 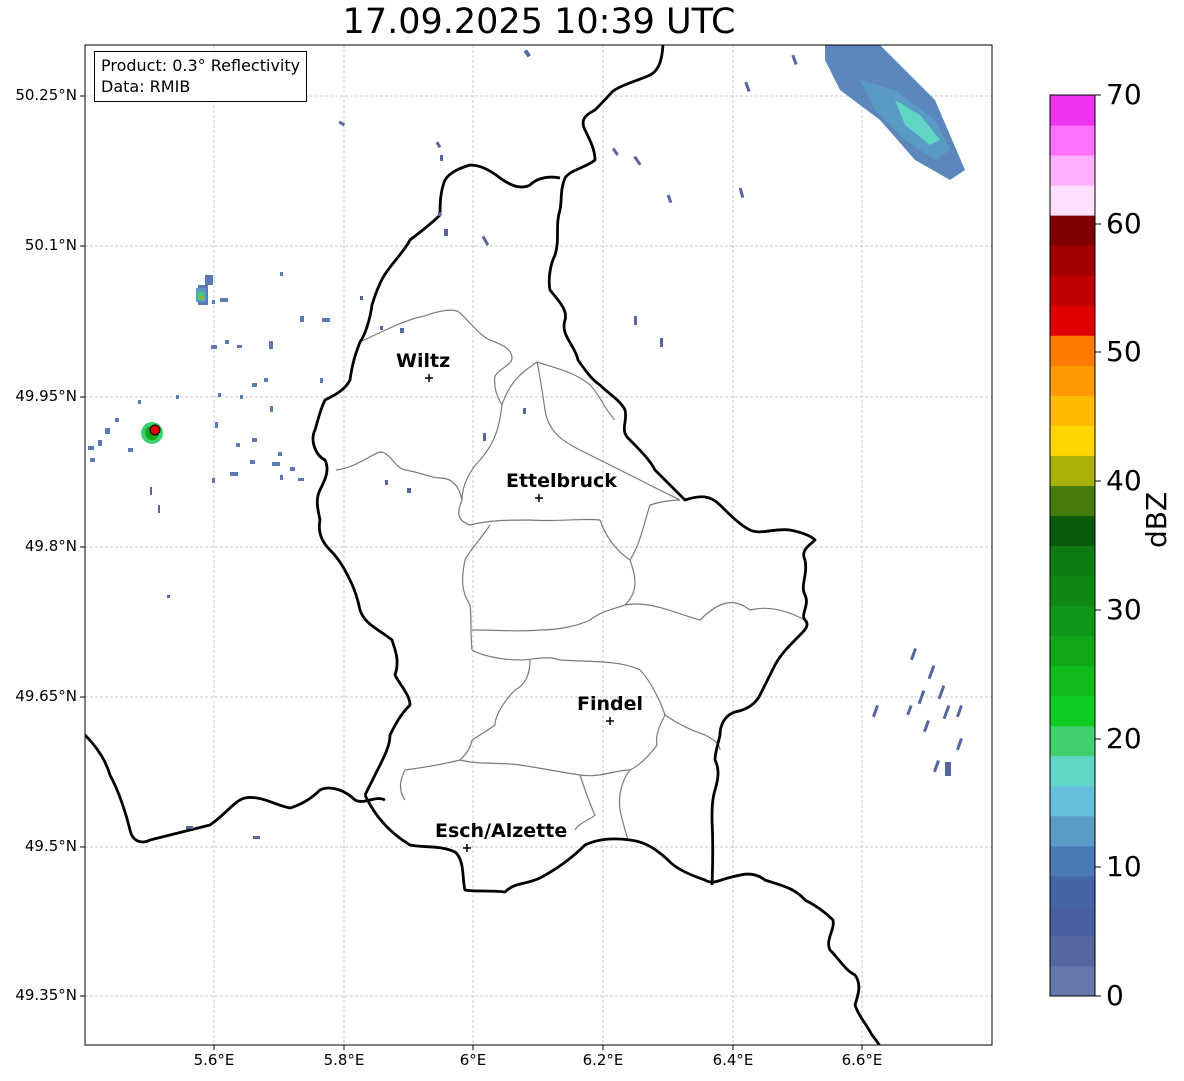 I want to click on product-info-box: Product: 0.3° Reflectivity Data: RMIB, so click(x=201, y=76).